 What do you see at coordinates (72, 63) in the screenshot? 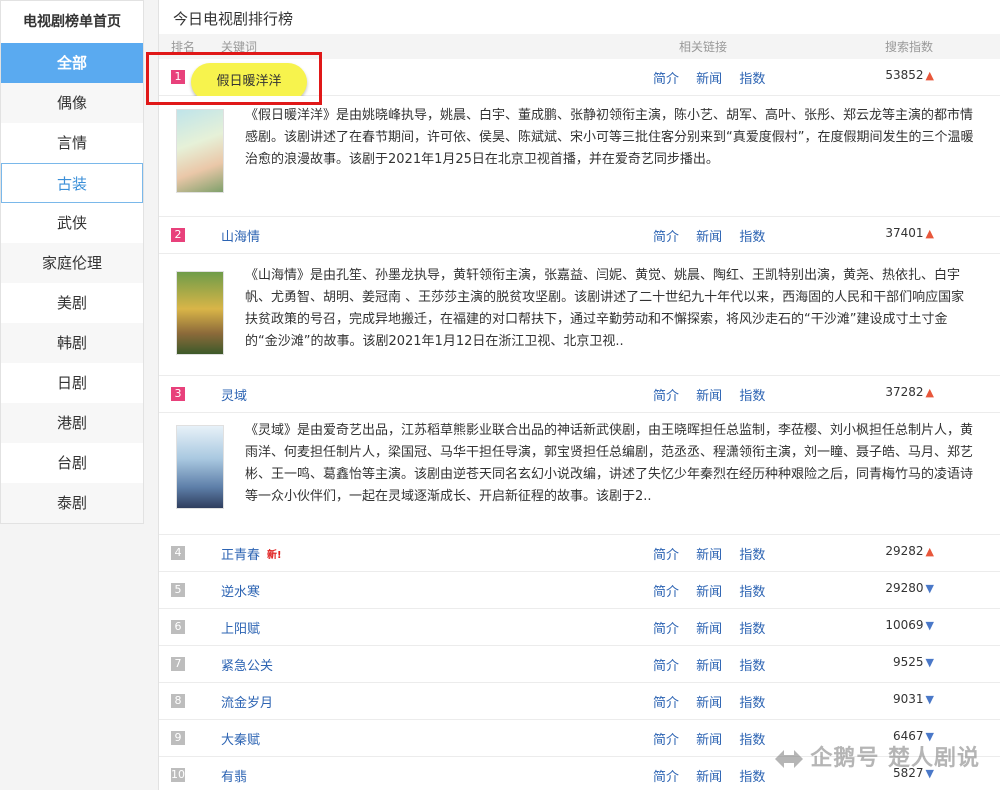
I see `sidebar-item-all: 全部` at bounding box center [72, 63].